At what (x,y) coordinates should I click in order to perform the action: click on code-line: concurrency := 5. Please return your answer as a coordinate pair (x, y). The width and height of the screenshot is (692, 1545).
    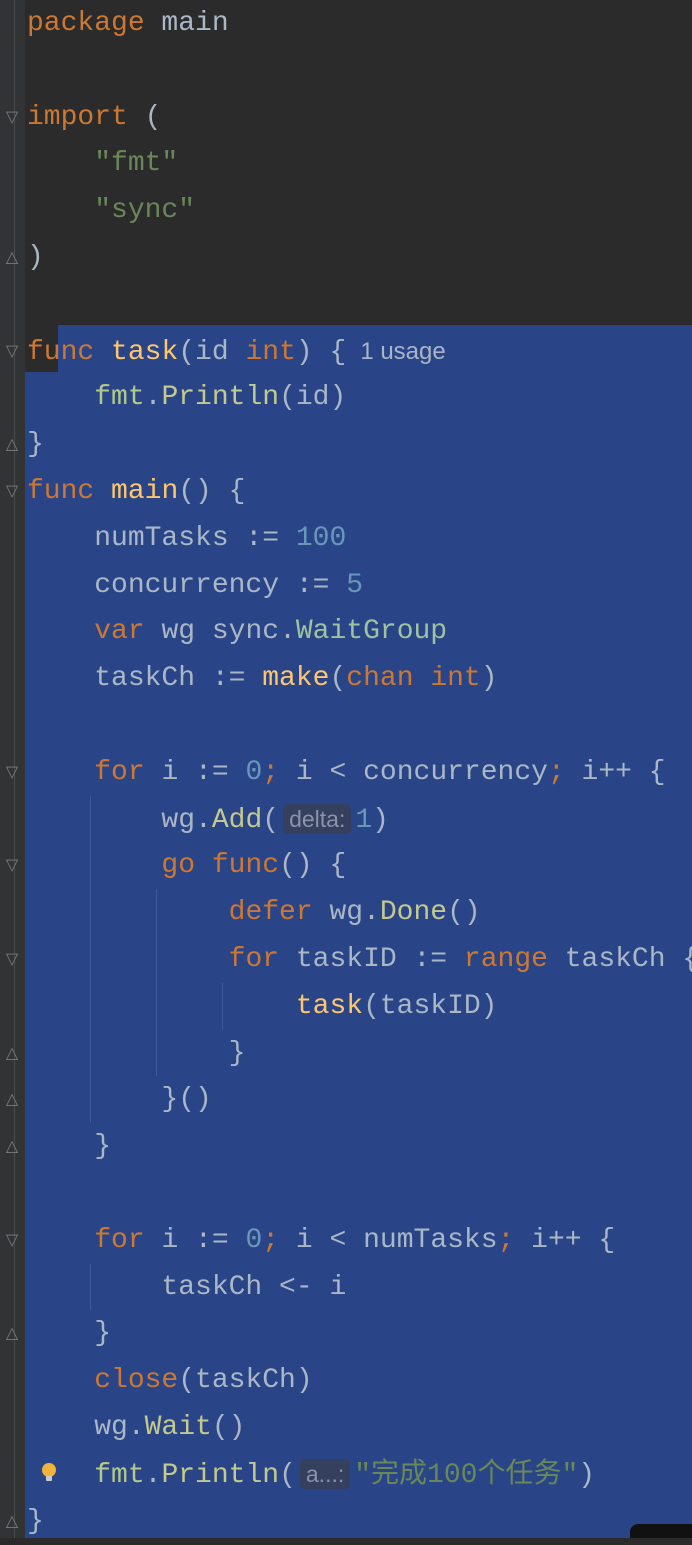
    Looking at the image, I should click on (195, 585).